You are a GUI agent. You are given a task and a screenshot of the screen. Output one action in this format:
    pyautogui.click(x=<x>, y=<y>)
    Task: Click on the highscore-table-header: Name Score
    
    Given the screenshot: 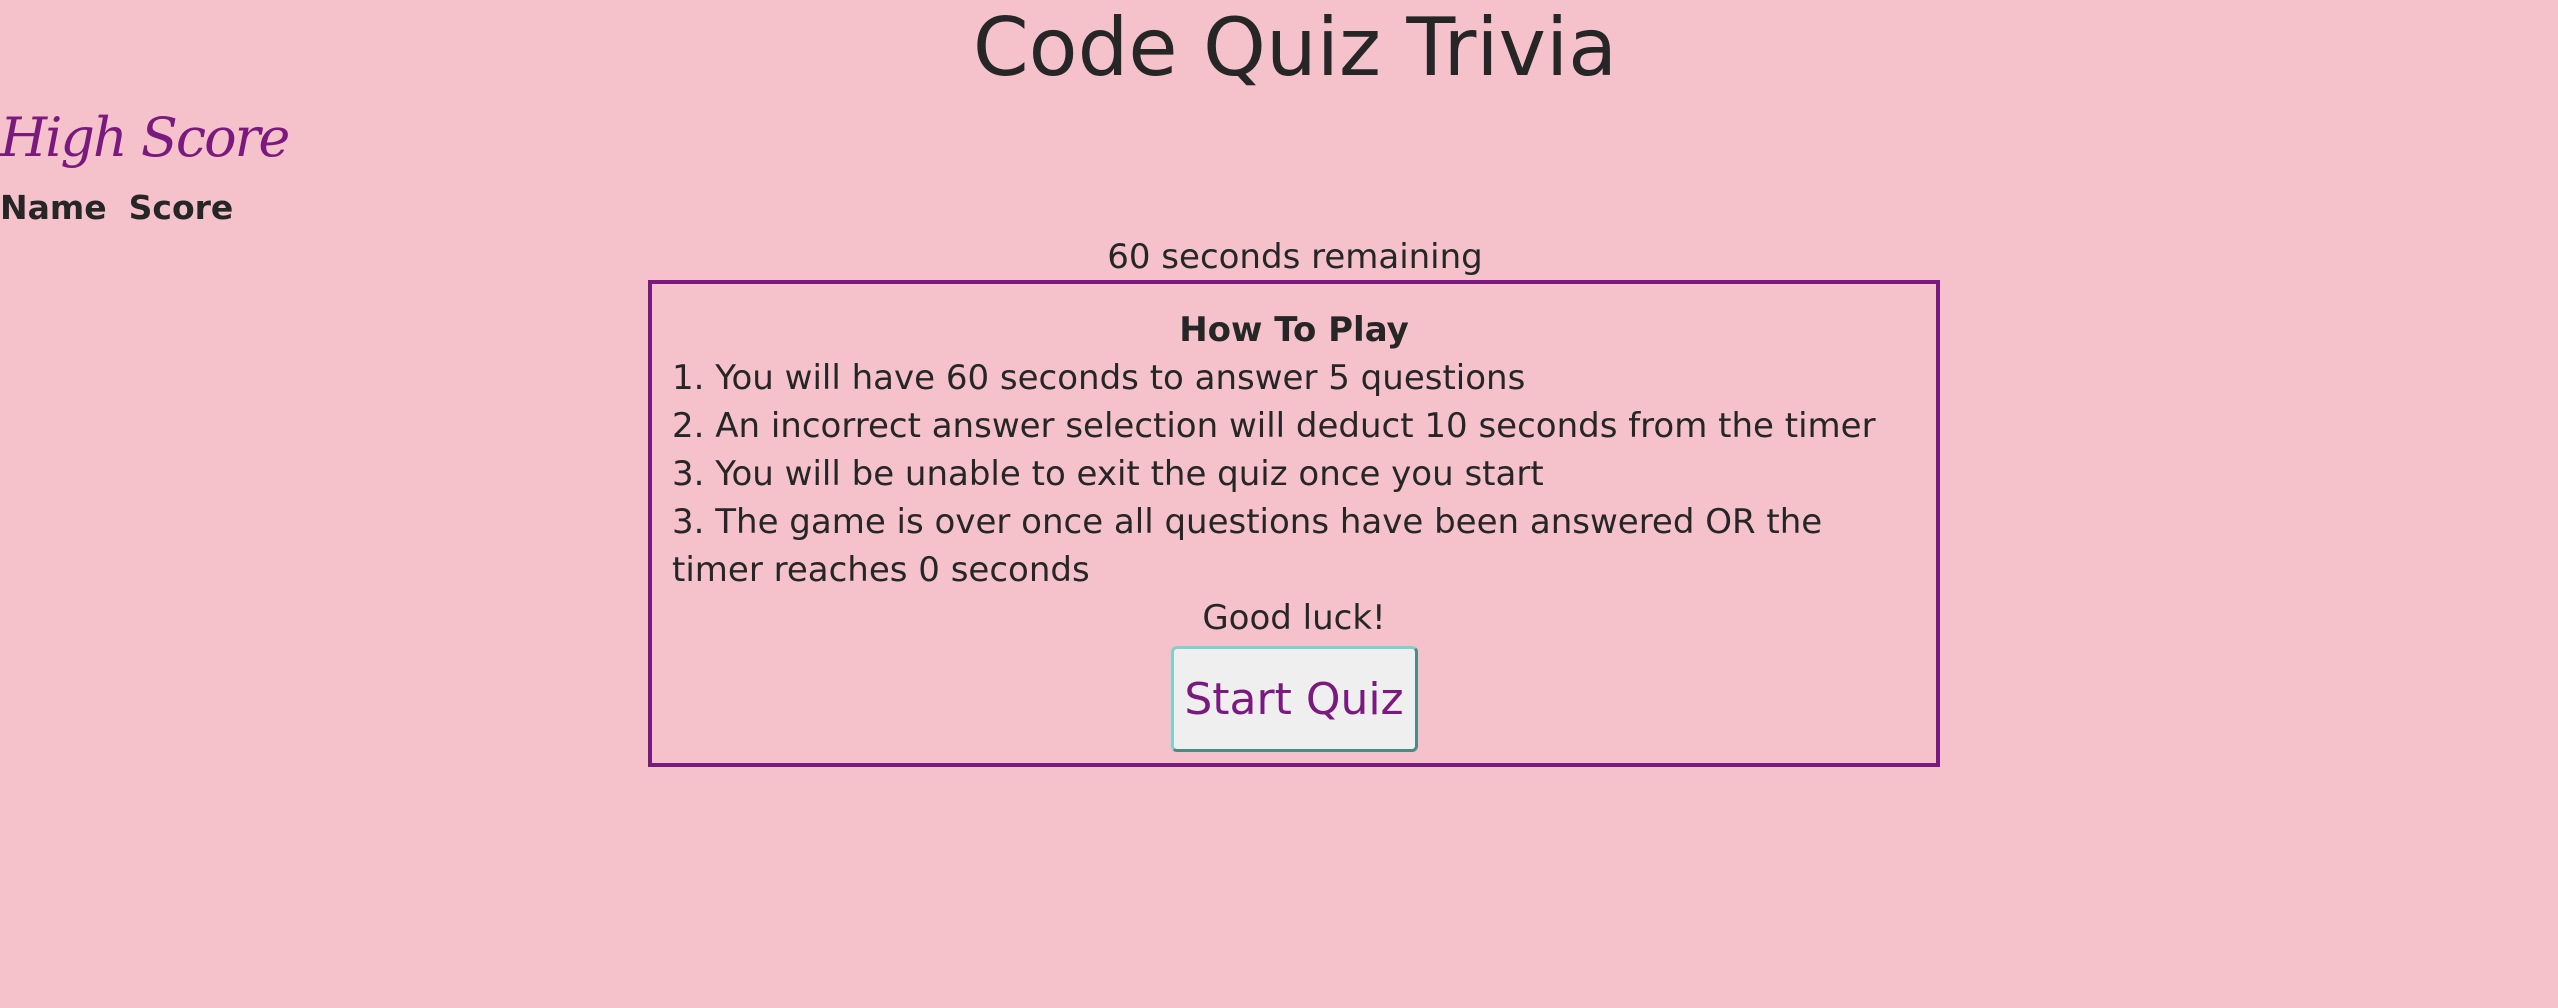 What is the action you would take?
    pyautogui.click(x=116, y=208)
    